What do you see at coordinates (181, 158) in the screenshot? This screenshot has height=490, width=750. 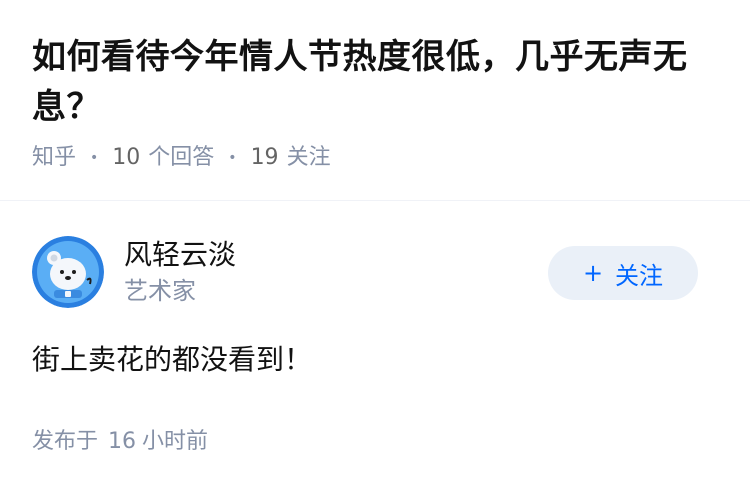 I see `answer-count-label: 个回答` at bounding box center [181, 158].